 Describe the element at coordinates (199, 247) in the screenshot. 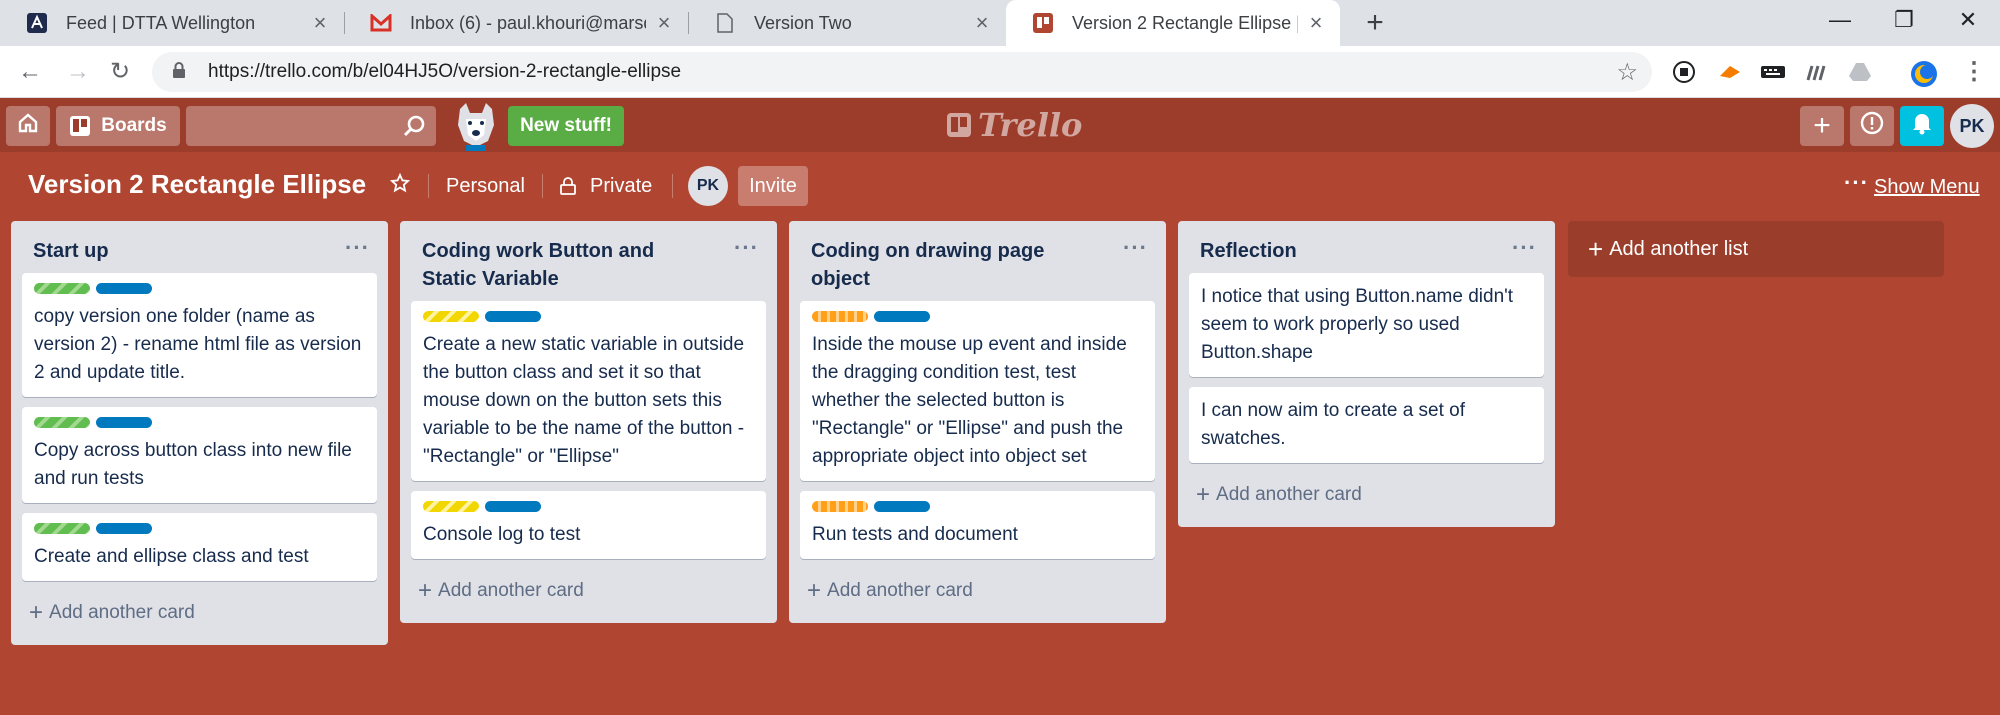

I see `list-title: Start up` at that location.